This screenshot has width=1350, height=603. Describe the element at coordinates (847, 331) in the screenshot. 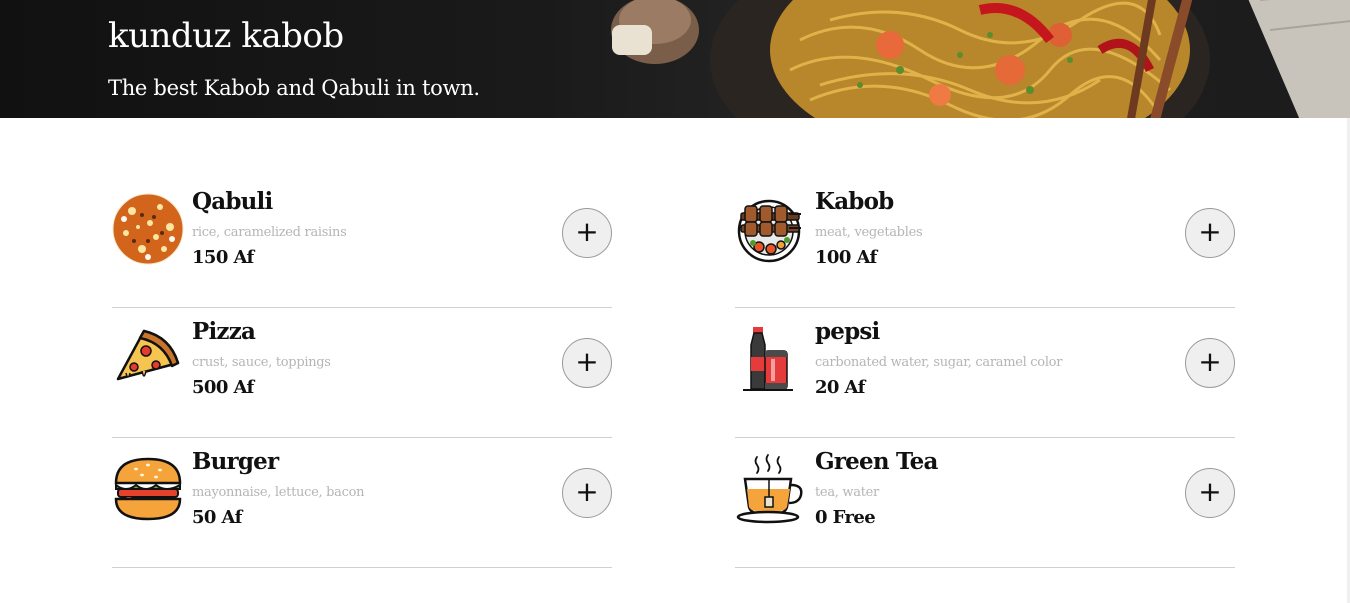

I see `item-name: pepsi` at that location.